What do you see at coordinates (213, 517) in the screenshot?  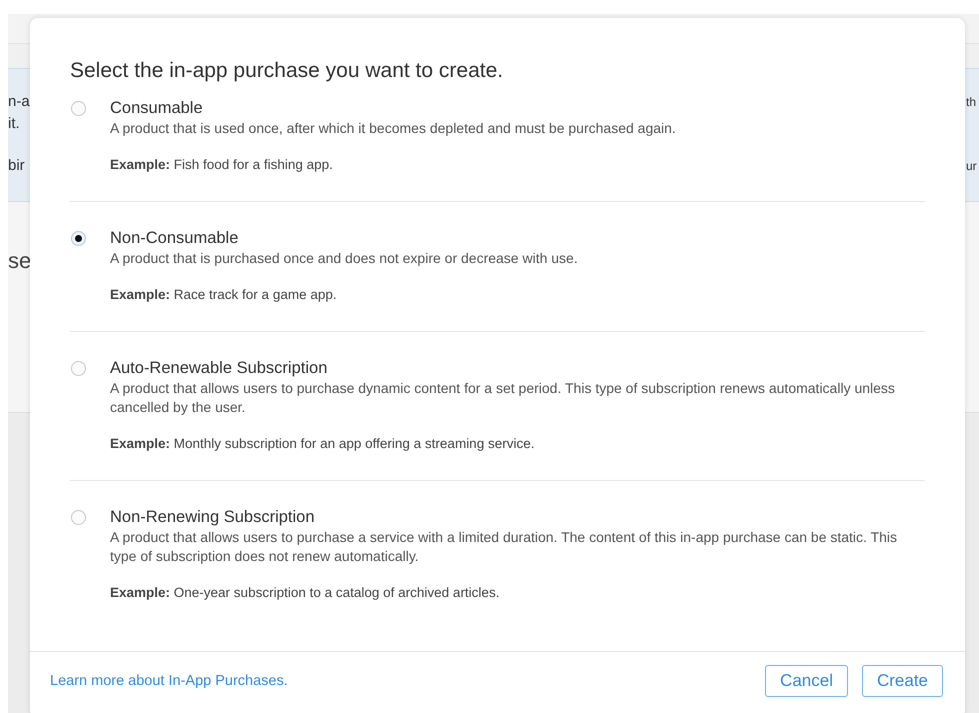 I see `option-title: Non-Renewing Subscription` at bounding box center [213, 517].